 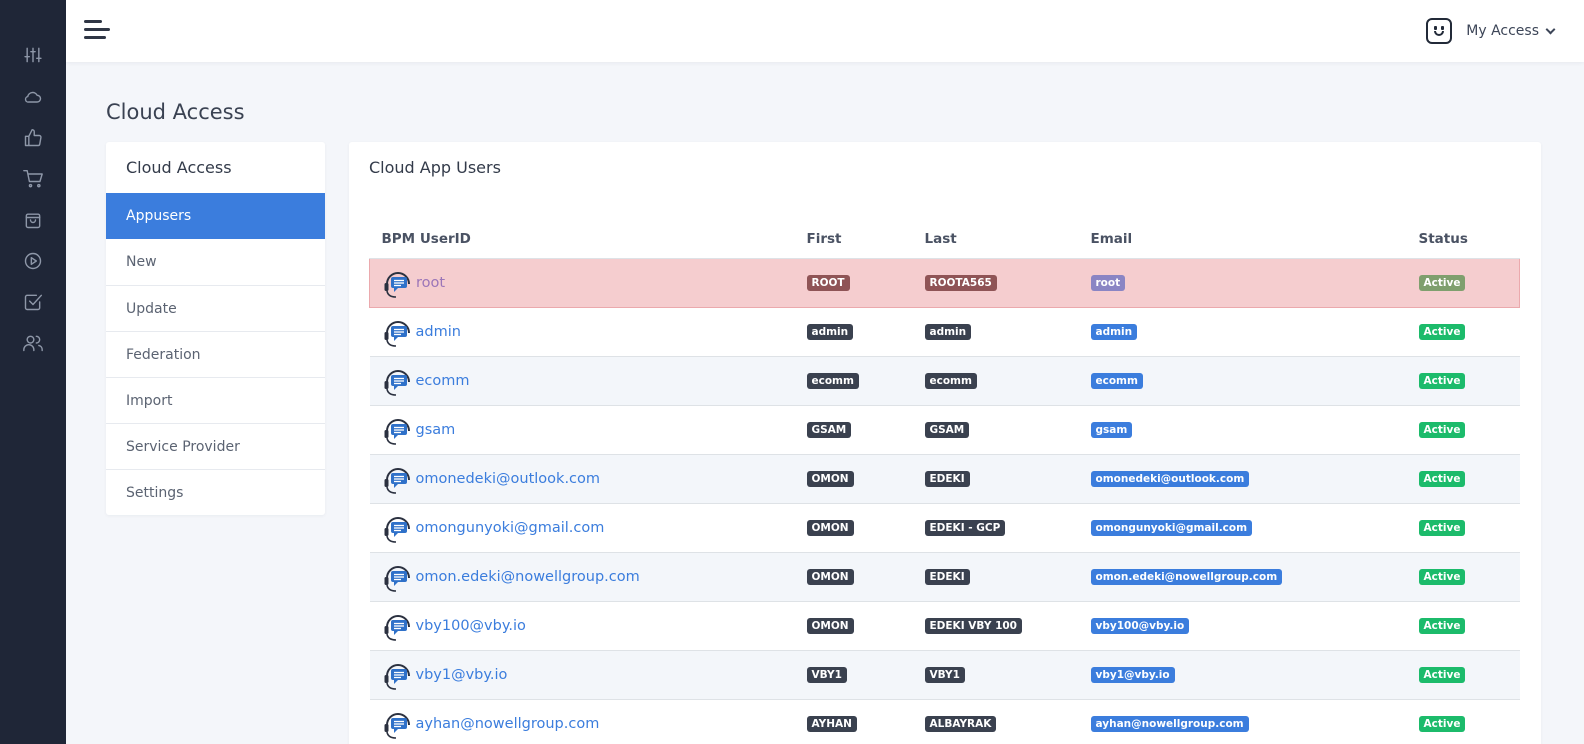 I want to click on side-item-import: Import, so click(x=215, y=400).